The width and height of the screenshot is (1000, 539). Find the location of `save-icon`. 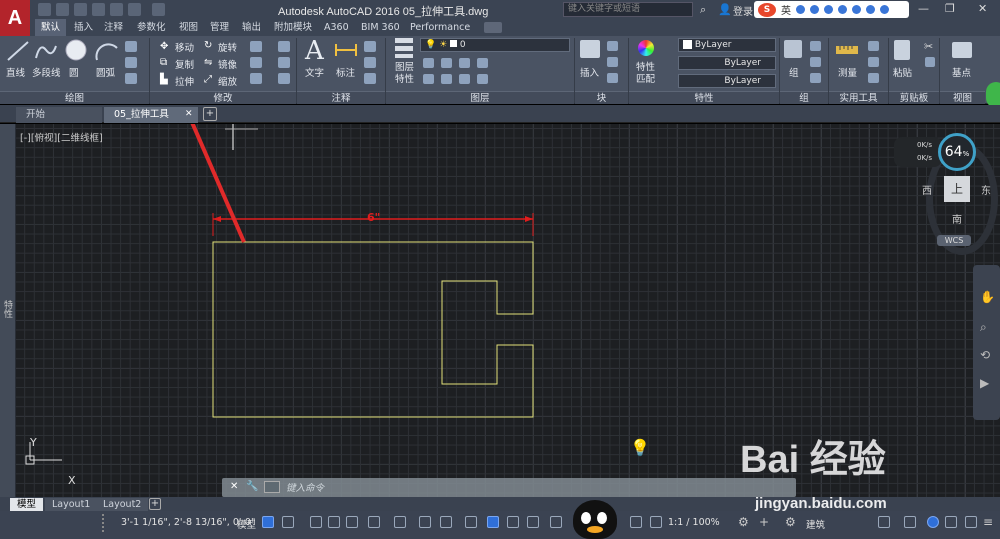

save-icon is located at coordinates (80, 9).